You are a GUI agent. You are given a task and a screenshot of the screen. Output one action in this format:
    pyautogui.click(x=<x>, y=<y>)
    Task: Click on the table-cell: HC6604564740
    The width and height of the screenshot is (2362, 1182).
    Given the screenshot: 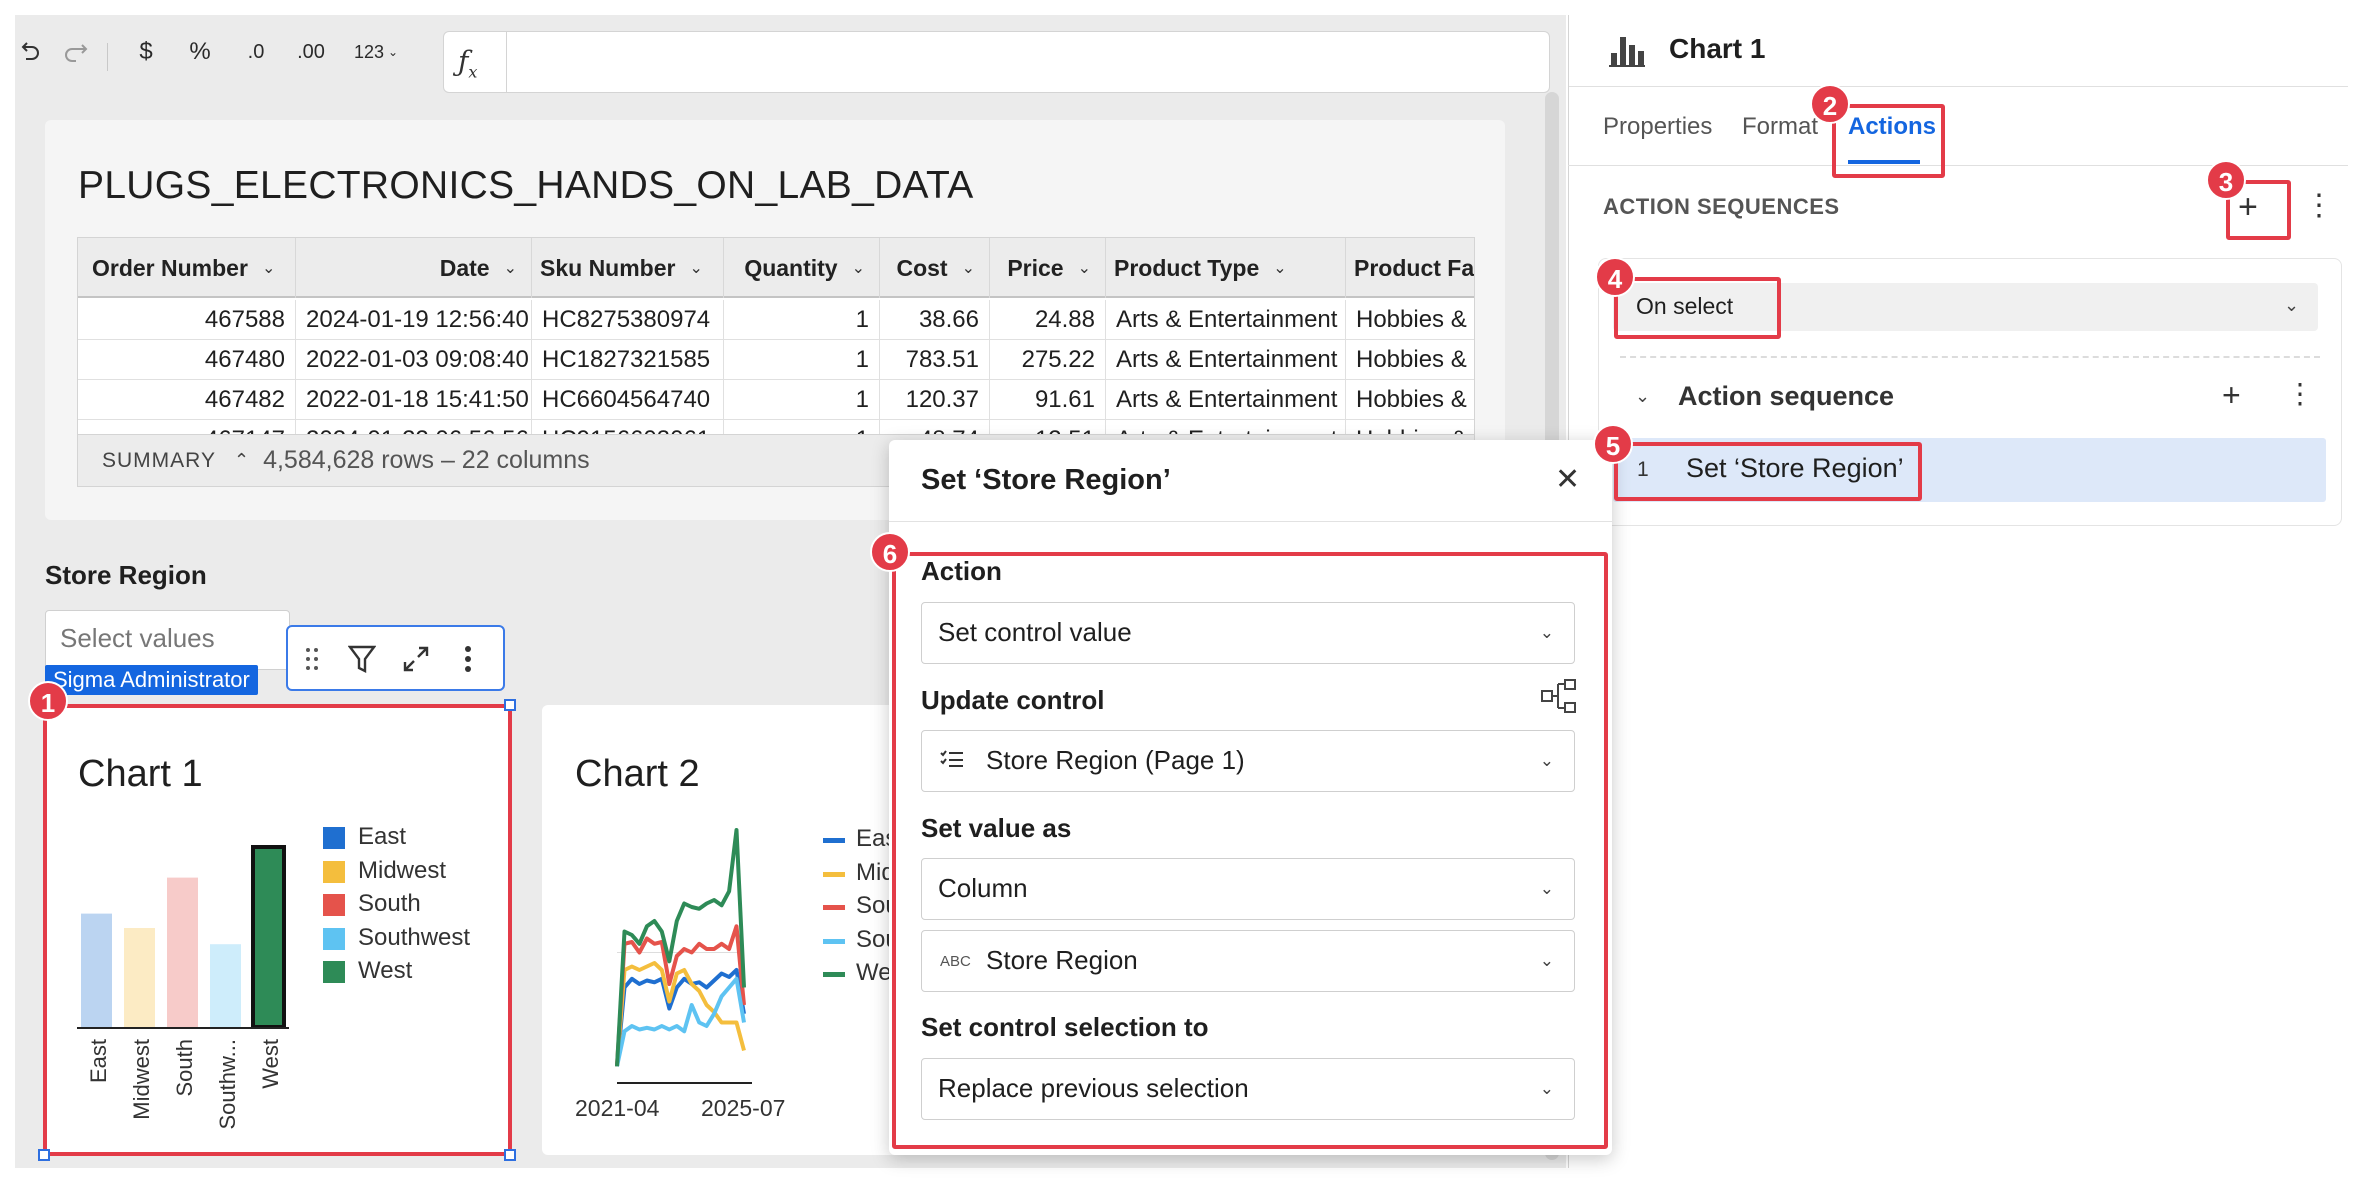 What is the action you would take?
    pyautogui.click(x=628, y=400)
    